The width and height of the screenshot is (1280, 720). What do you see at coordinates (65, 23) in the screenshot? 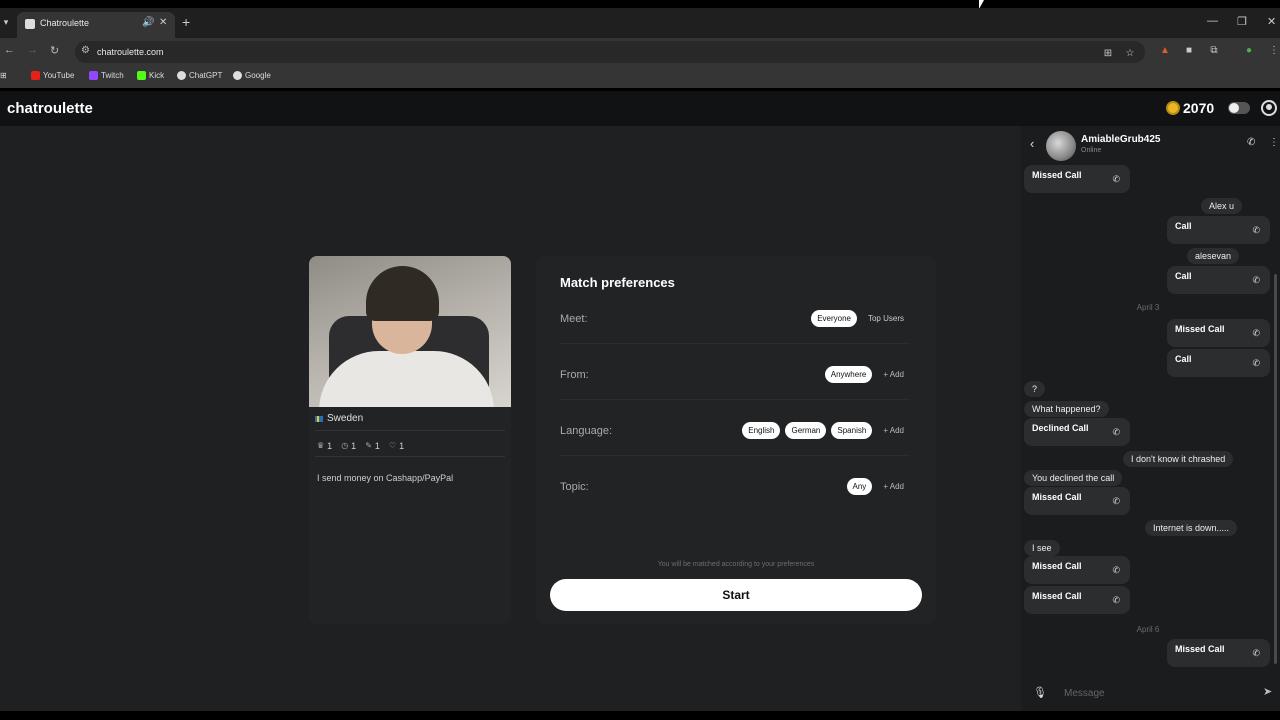
I see `tab-title: Chatroulette` at bounding box center [65, 23].